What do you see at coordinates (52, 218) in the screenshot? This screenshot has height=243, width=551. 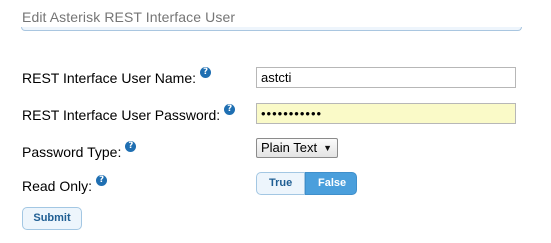 I see `submit-button: Submit` at bounding box center [52, 218].